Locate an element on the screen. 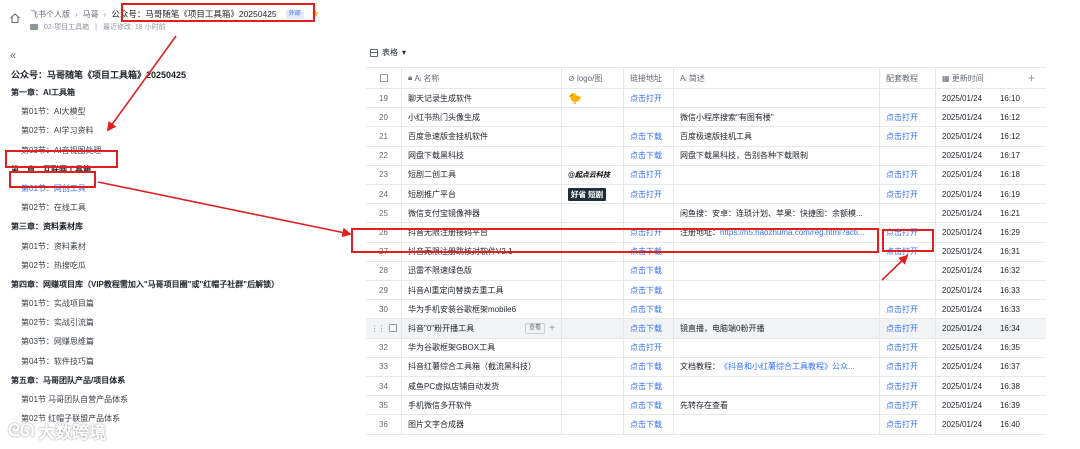 The width and height of the screenshot is (1080, 449). table-row: 36 图片文字合成器 点击下载 点击打开 2025/01/24 16:40 is located at coordinates (706, 425).